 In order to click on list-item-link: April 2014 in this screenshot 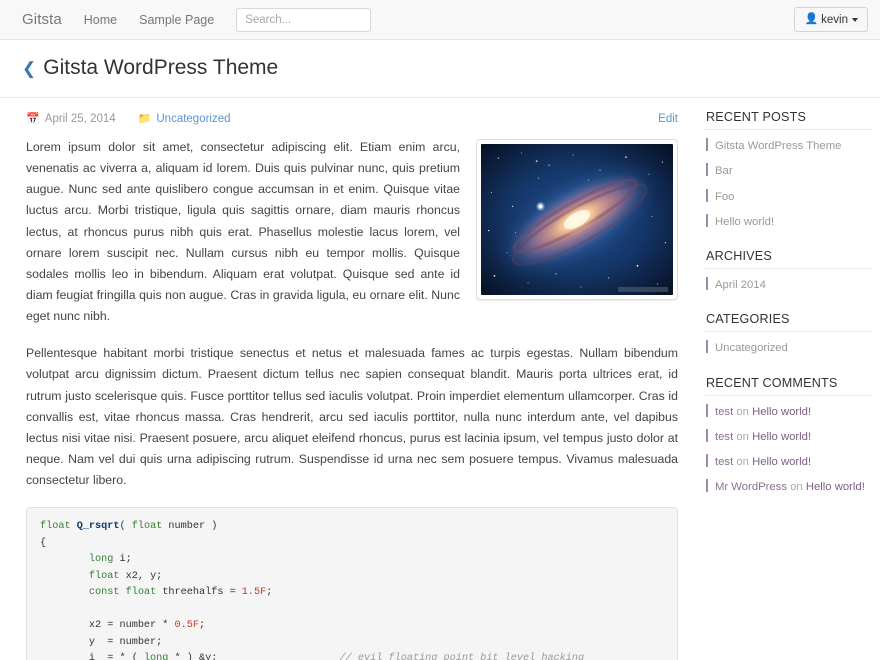, I will do `click(740, 285)`.